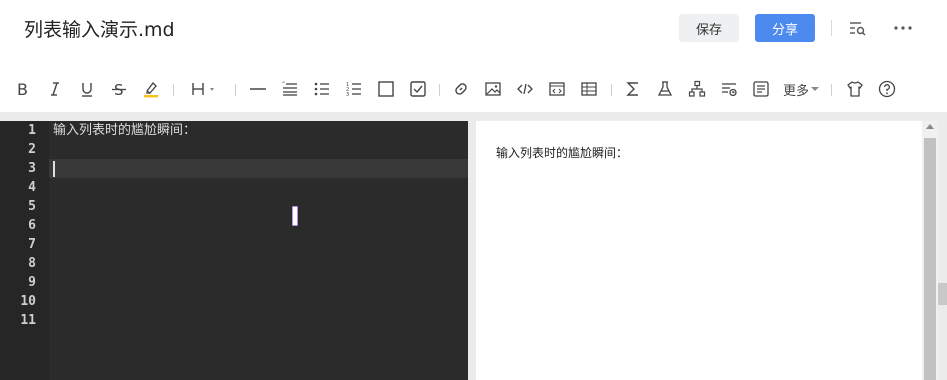 This screenshot has width=947, height=380. Describe the element at coordinates (32, 130) in the screenshot. I see `line-number: 1` at that location.